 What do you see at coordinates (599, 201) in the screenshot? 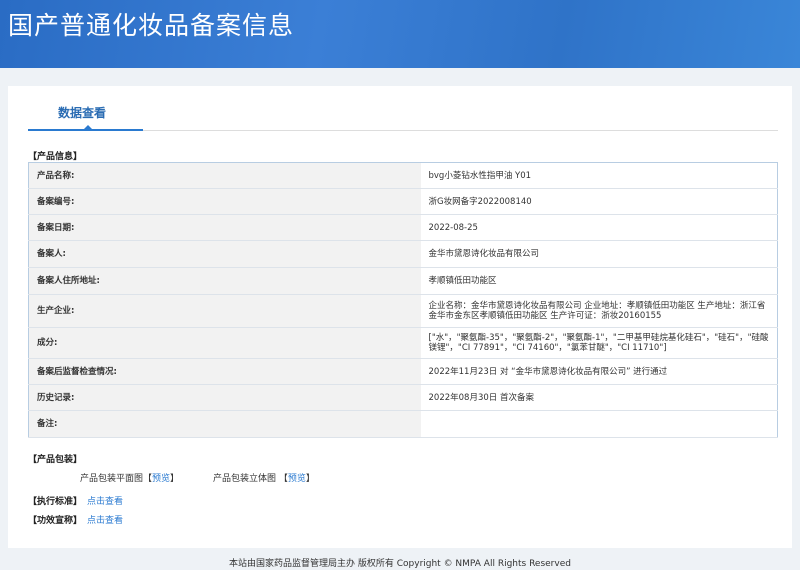
I see `row-value: 浙G妆网备字2022008140` at bounding box center [599, 201].